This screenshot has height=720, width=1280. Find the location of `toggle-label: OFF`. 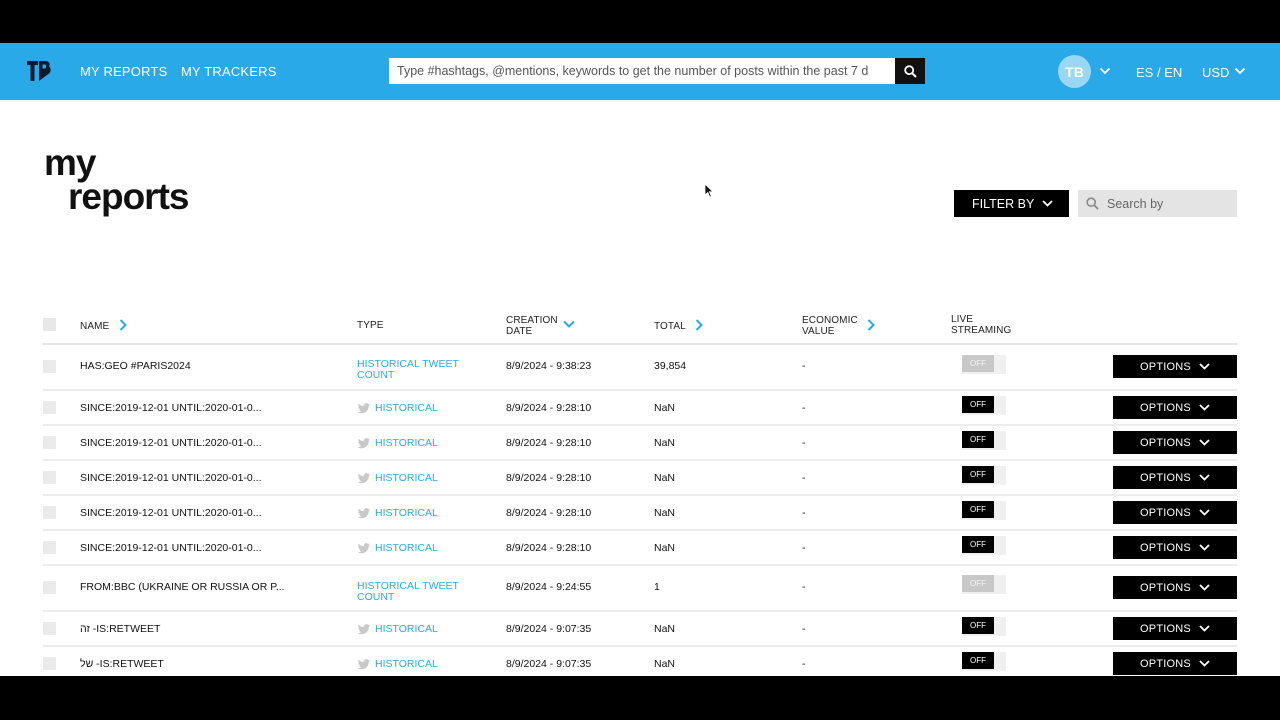

toggle-label: OFF is located at coordinates (978, 509).